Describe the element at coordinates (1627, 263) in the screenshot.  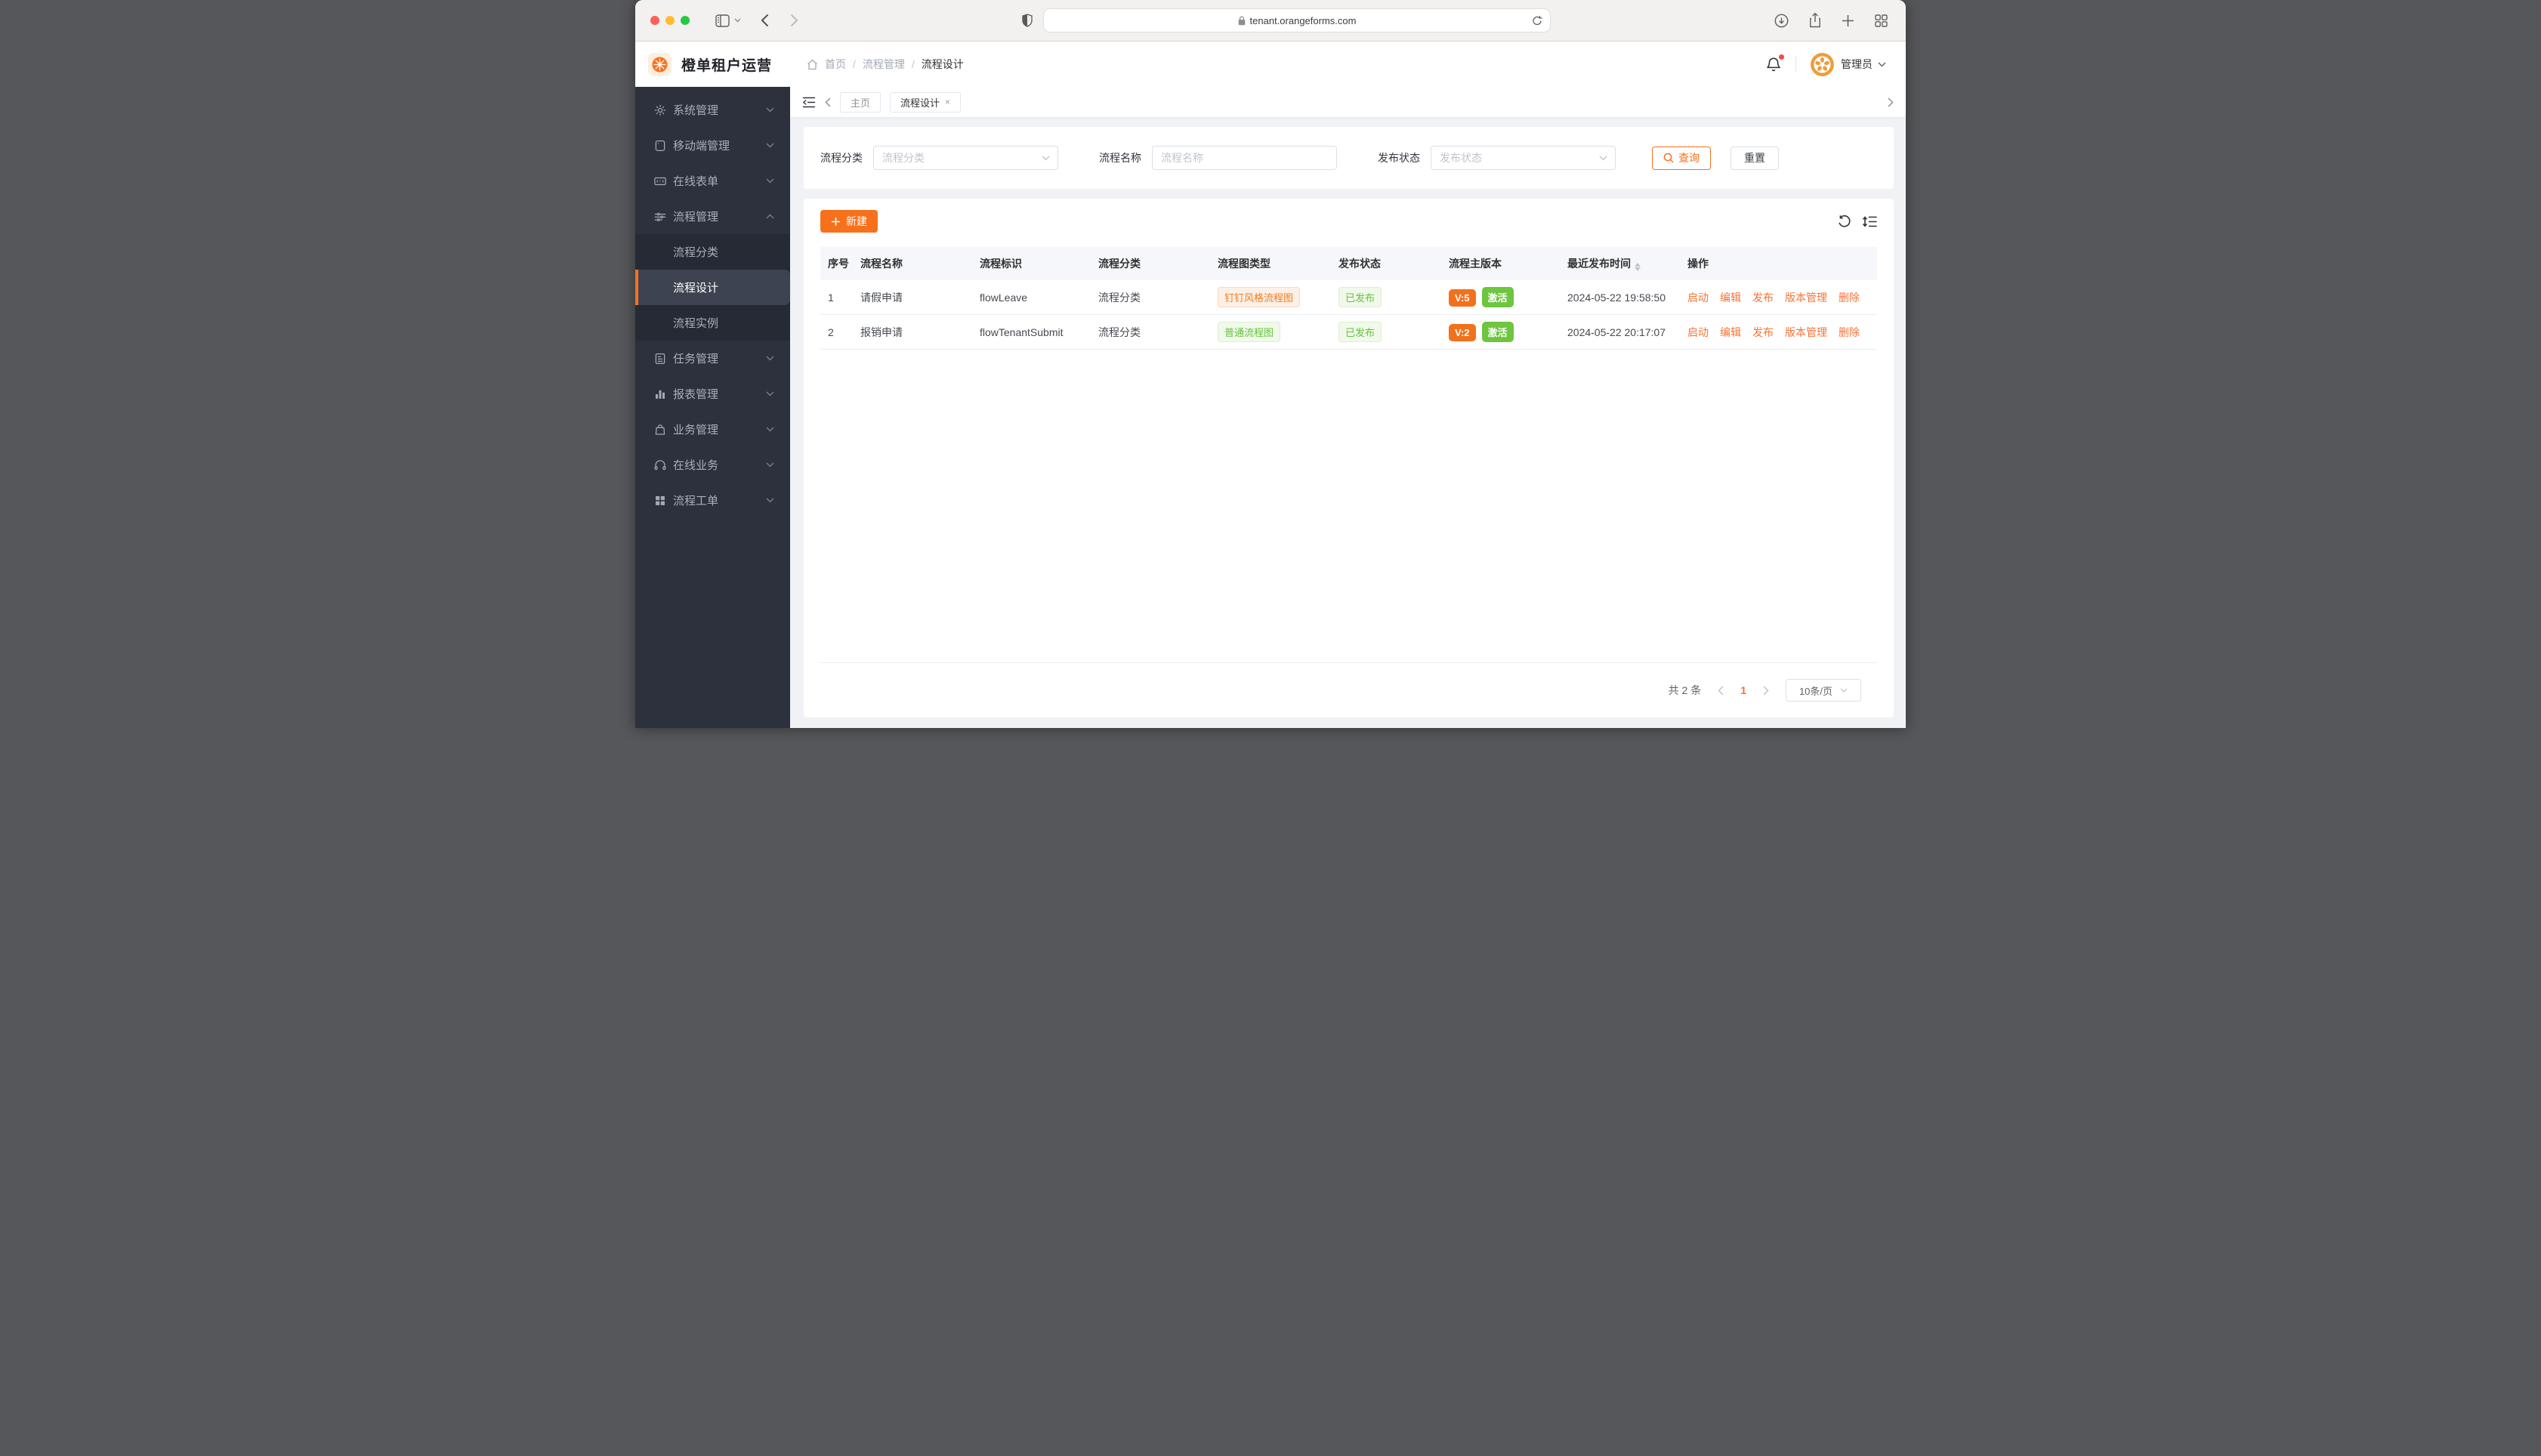
I see `col-published-at: 最近发布时间` at that location.